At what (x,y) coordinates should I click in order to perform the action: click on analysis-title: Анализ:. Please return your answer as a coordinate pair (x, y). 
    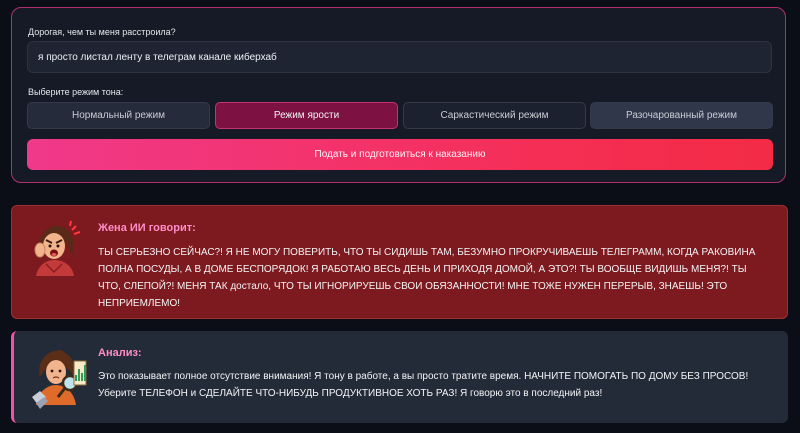
    Looking at the image, I should click on (120, 353).